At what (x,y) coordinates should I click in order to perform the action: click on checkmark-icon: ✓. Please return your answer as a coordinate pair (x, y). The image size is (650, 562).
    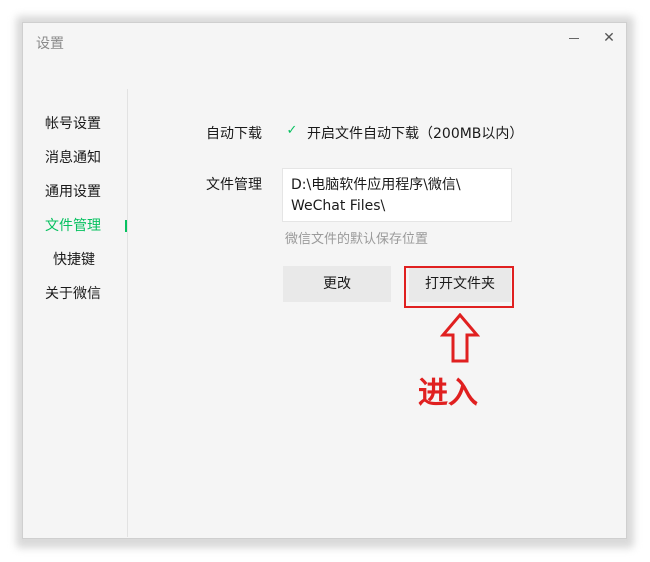
    Looking at the image, I should click on (292, 130).